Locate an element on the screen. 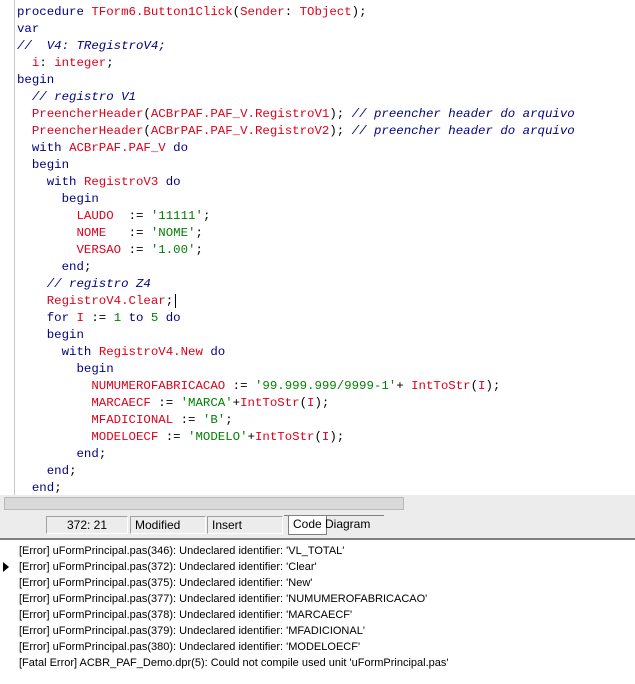  code-token: // V4: TRegistroV4; is located at coordinates (91, 46).